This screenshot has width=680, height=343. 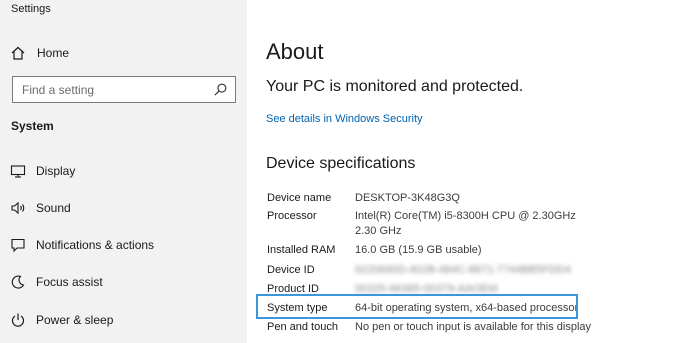 What do you see at coordinates (18, 53) in the screenshot?
I see `home-icon` at bounding box center [18, 53].